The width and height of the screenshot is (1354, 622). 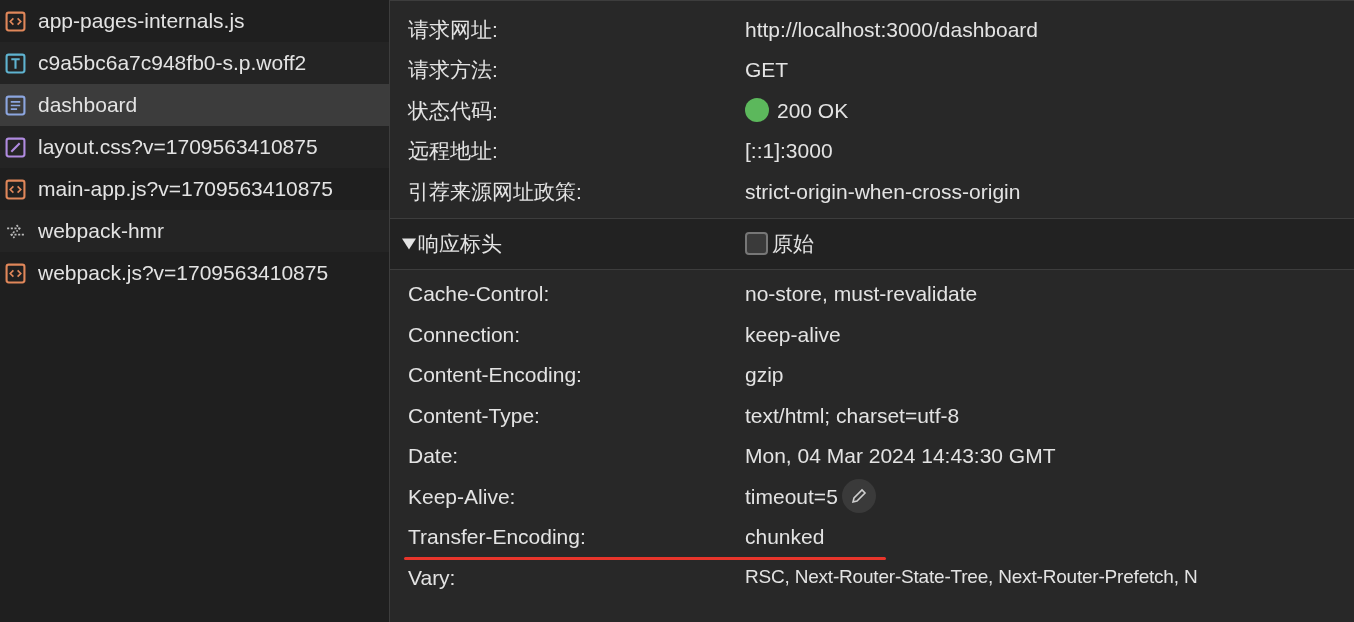 What do you see at coordinates (861, 294) in the screenshot?
I see `header-value: no-store, must-revalidate` at bounding box center [861, 294].